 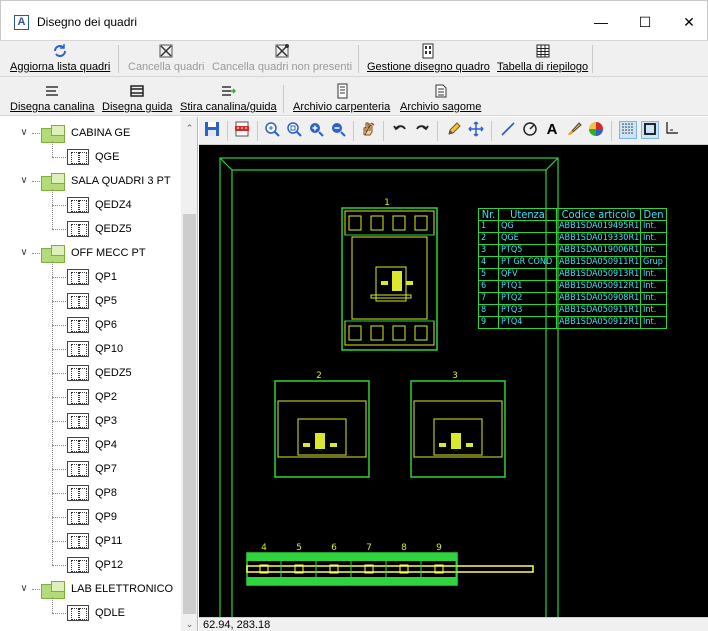 I want to click on bom-cell: QFV, so click(x=527, y=274).